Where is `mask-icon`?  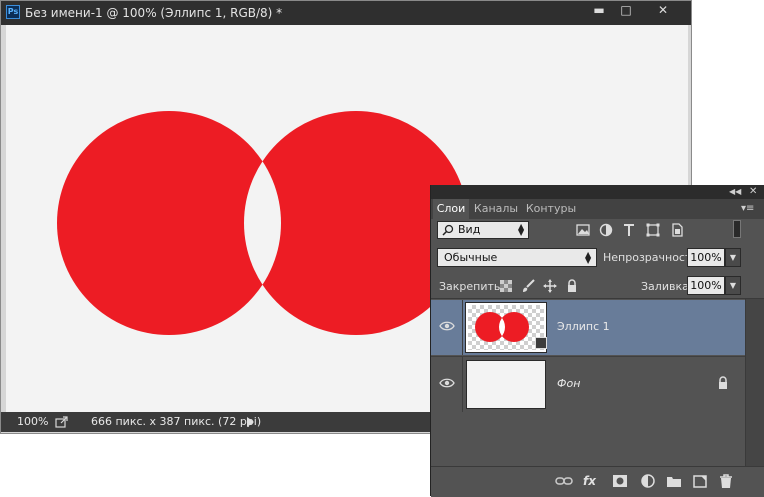
mask-icon is located at coordinates (620, 481).